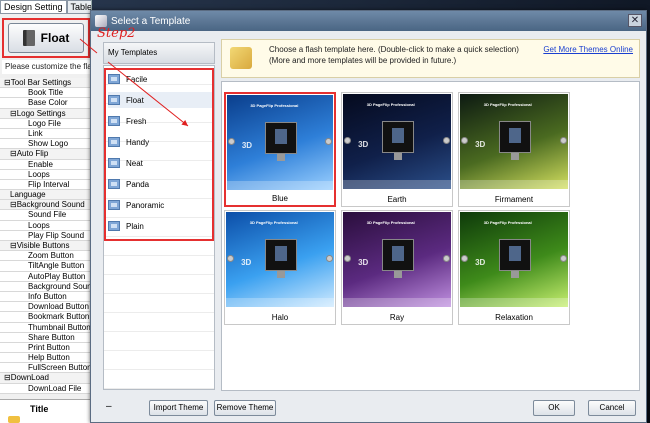 The height and width of the screenshot is (423, 650). Describe the element at coordinates (45, 388) in the screenshot. I see `tree-item: DownLoad File` at that location.